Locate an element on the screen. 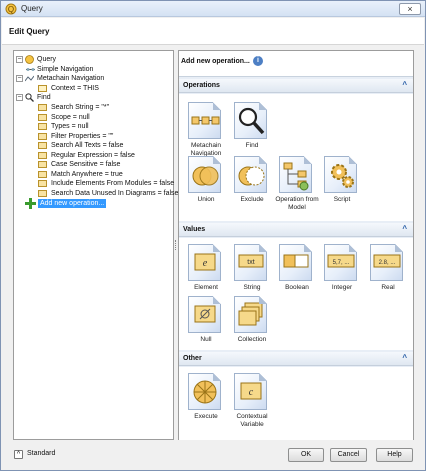 This screenshot has height=471, width=426. tool-exclude: Exclude is located at coordinates (252, 183).